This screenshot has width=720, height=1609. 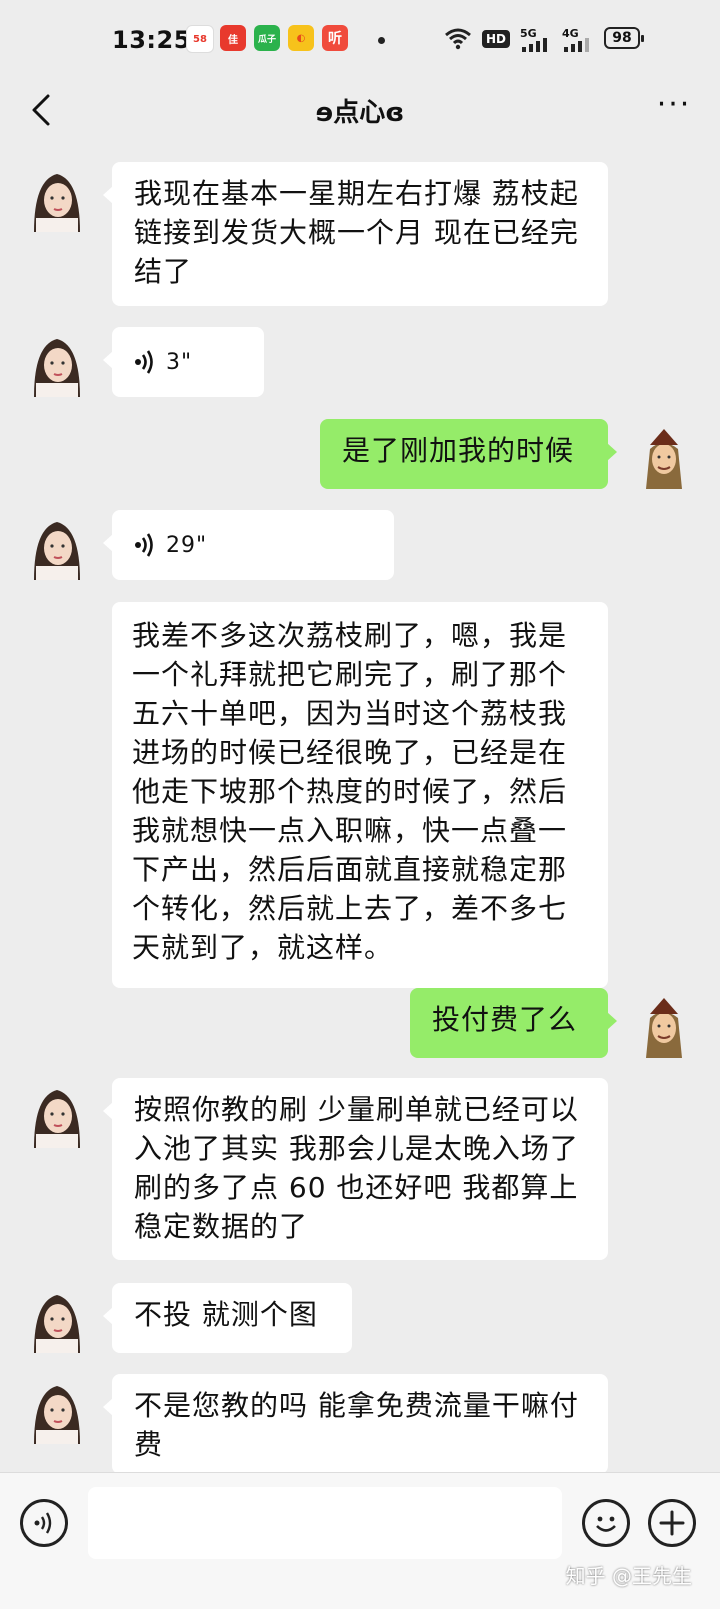 I want to click on plus-button, so click(x=672, y=1523).